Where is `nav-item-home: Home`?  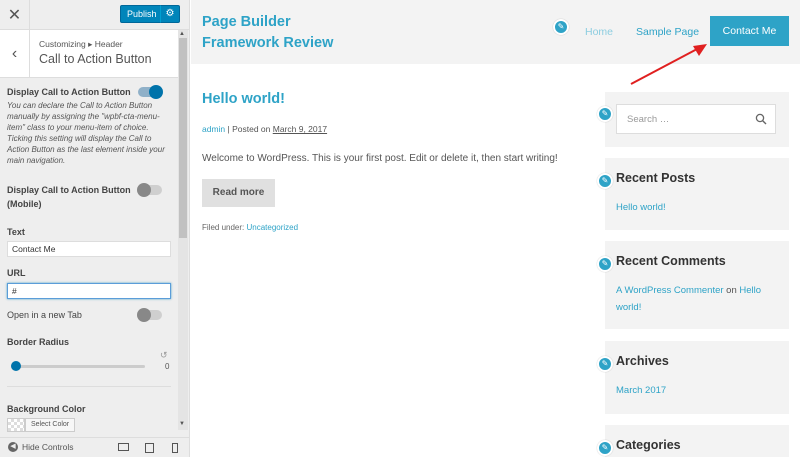
nav-item-home: Home is located at coordinates (599, 32).